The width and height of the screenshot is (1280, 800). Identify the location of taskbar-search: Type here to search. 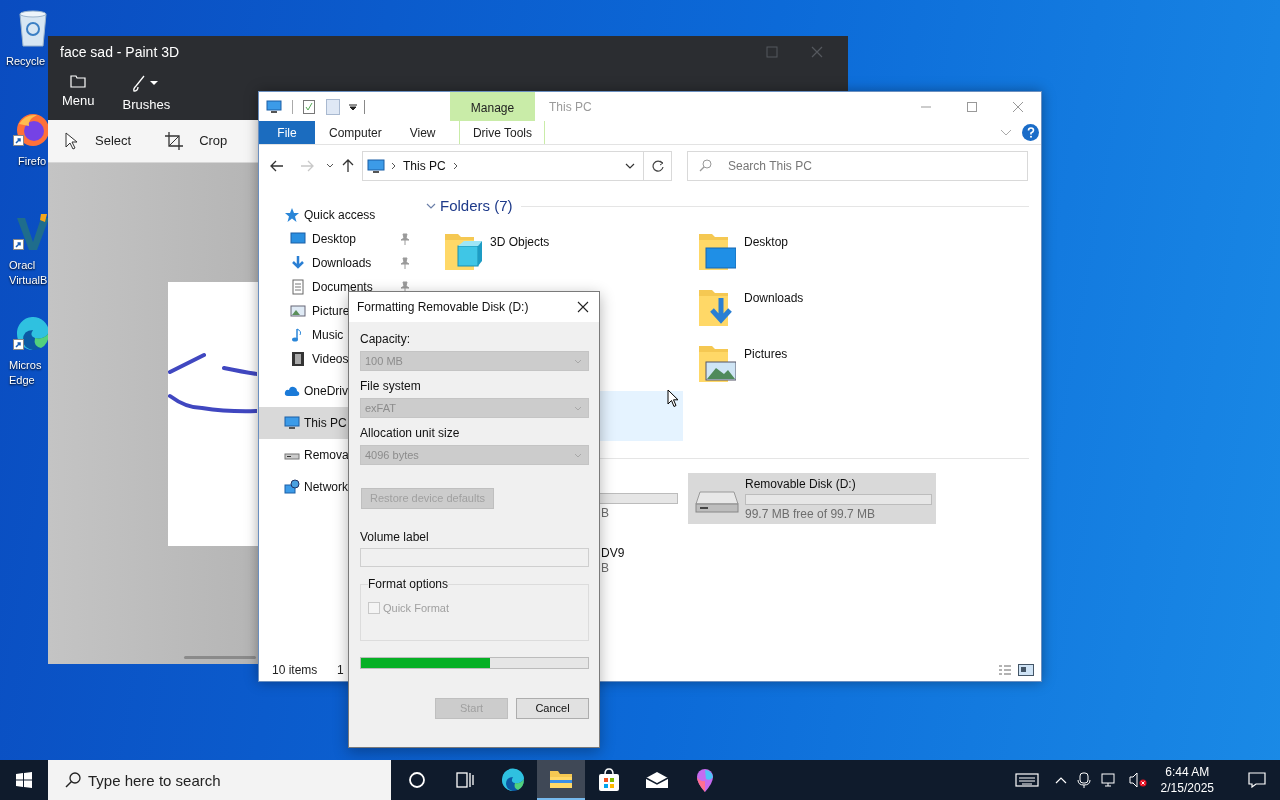
(219, 780).